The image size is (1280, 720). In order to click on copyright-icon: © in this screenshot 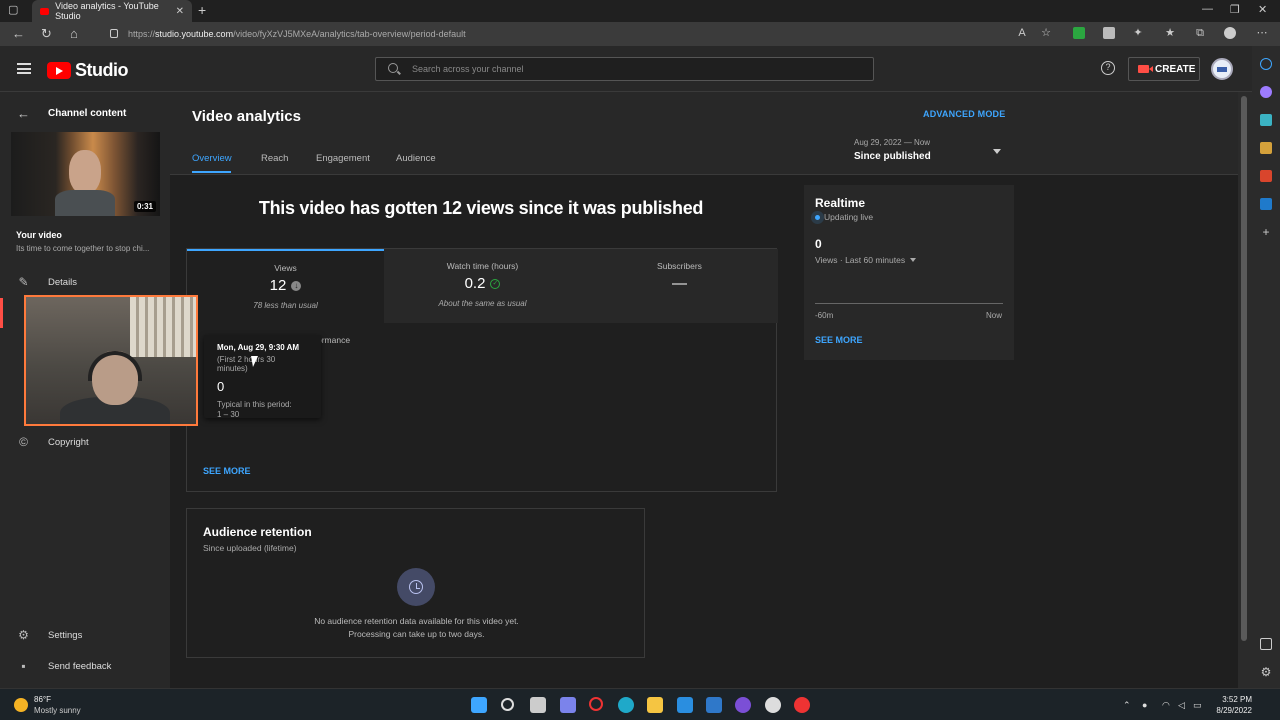, I will do `click(23, 442)`.